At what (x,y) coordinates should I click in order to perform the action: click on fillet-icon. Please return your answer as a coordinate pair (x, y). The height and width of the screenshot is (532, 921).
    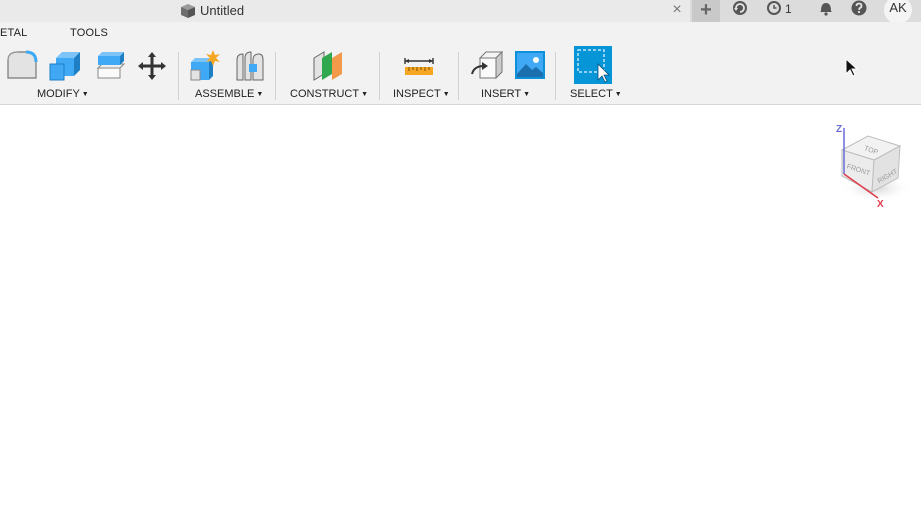
    Looking at the image, I should click on (22, 66).